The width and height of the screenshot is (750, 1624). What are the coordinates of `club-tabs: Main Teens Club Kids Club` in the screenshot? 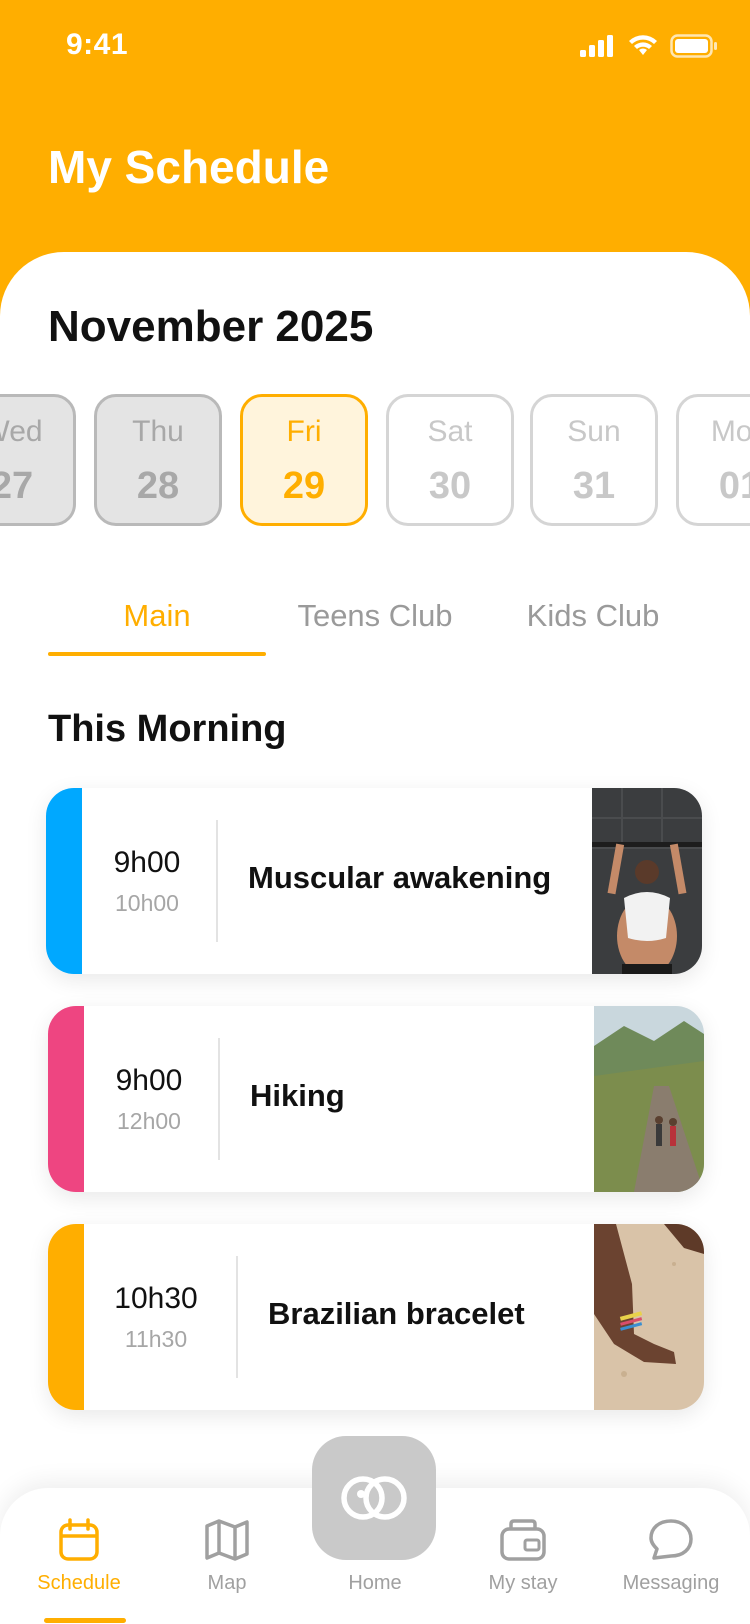 It's located at (375, 628).